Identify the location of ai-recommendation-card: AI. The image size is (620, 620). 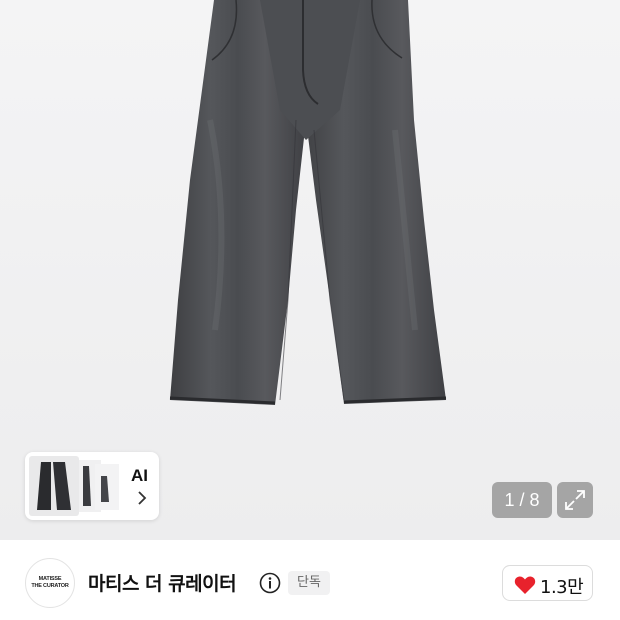
(92, 486).